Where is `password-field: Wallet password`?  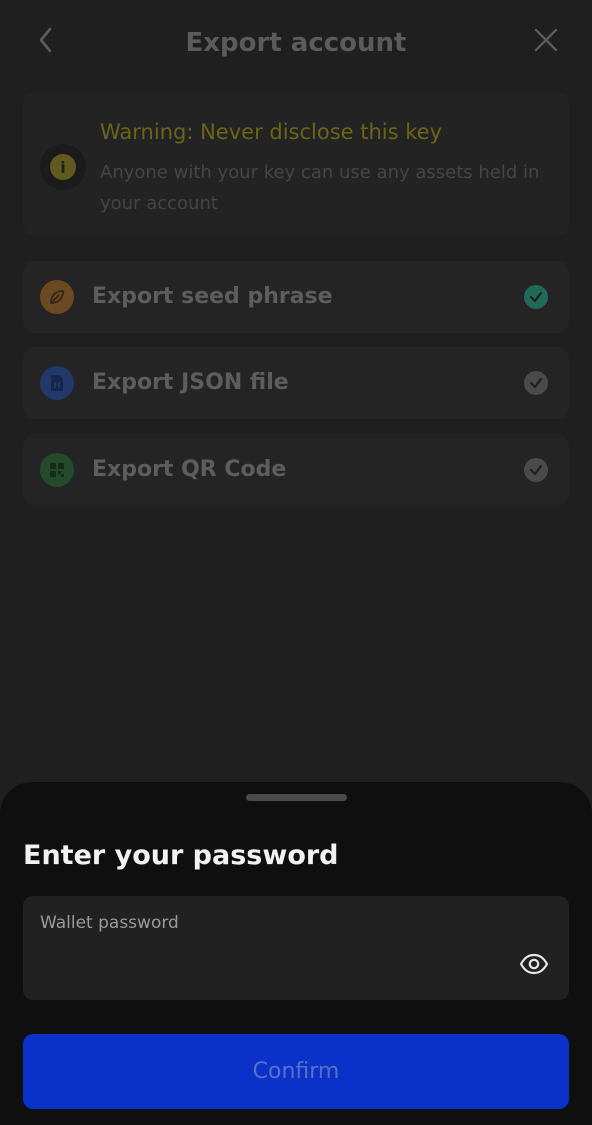 password-field: Wallet password is located at coordinates (296, 948).